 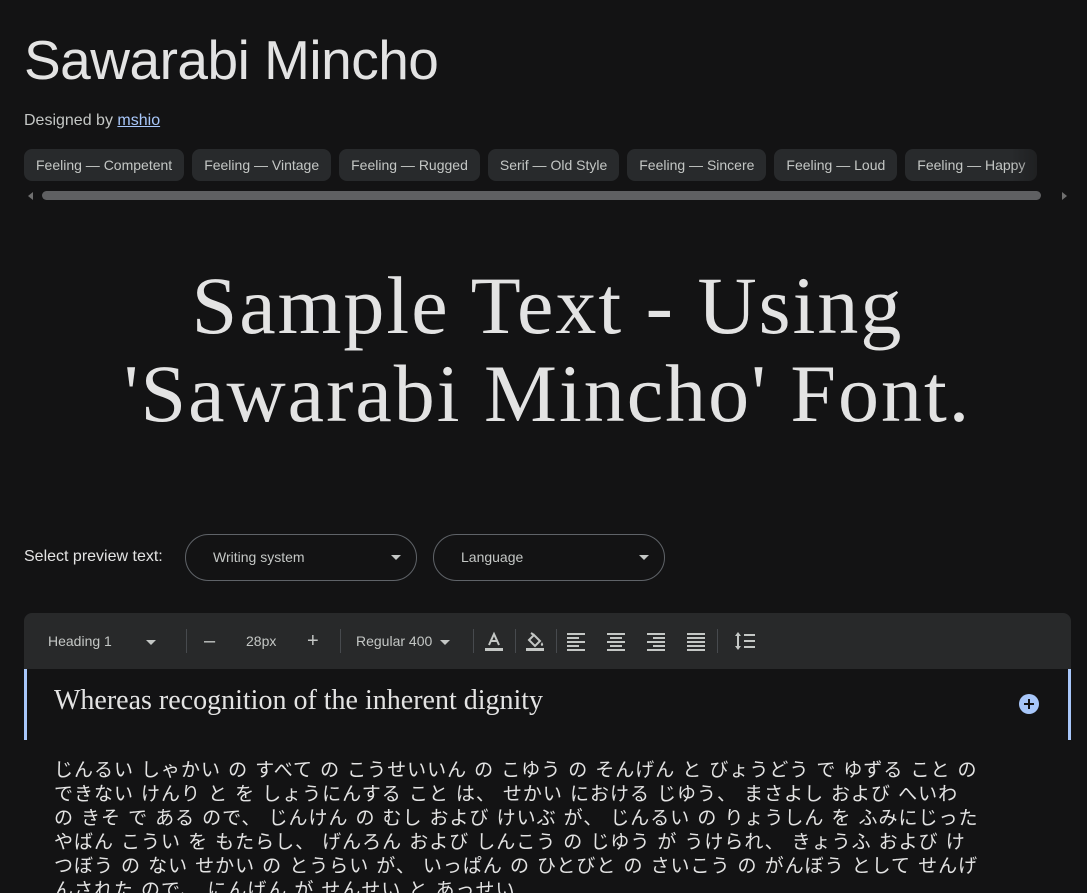 I want to click on font-weight-select: Regular 400, so click(x=403, y=641).